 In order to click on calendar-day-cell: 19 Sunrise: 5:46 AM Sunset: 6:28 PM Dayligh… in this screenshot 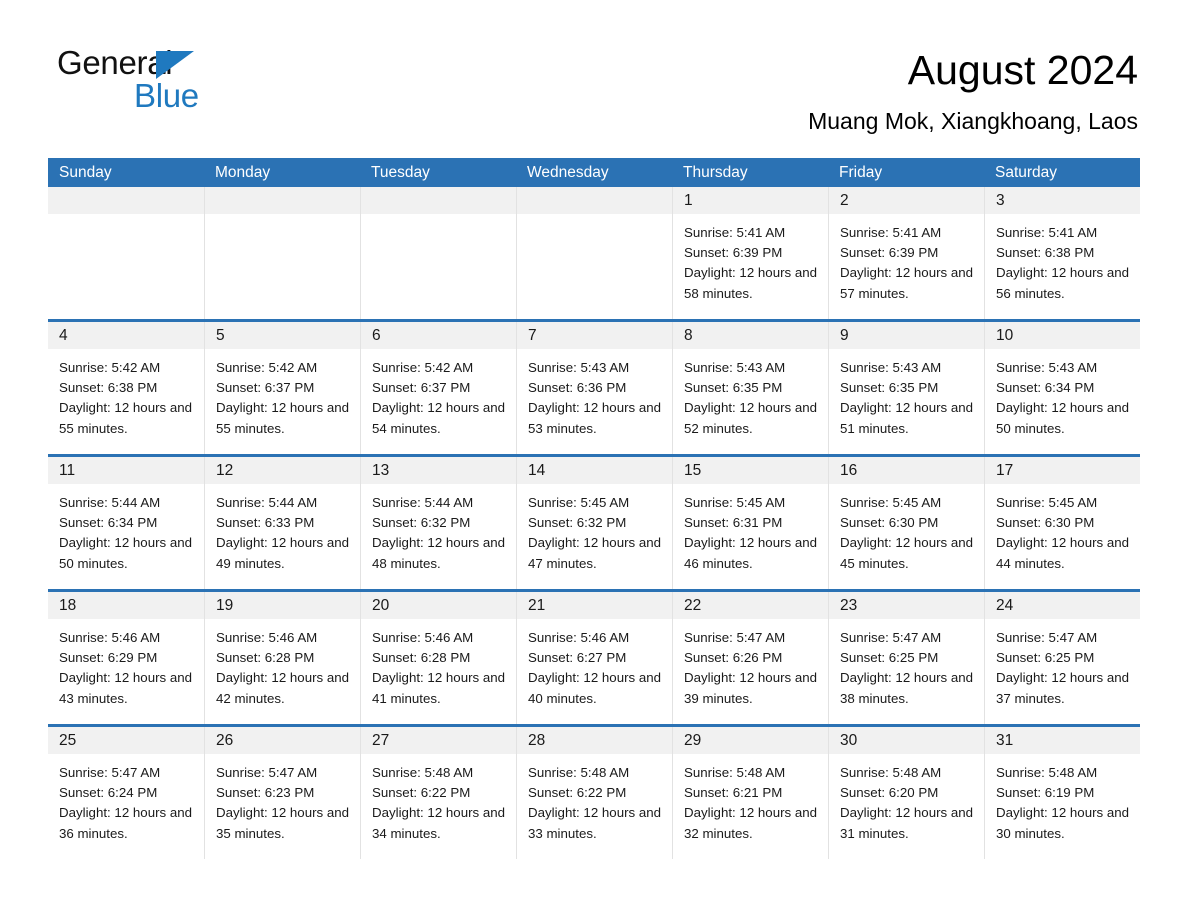, I will do `click(282, 658)`.